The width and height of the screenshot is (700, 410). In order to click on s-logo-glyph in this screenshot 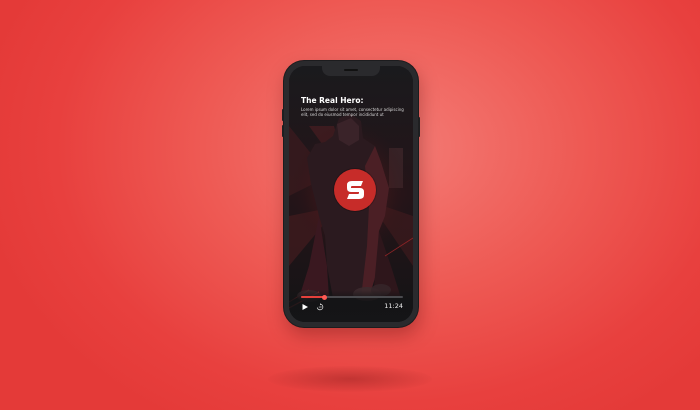, I will do `click(355, 190)`.